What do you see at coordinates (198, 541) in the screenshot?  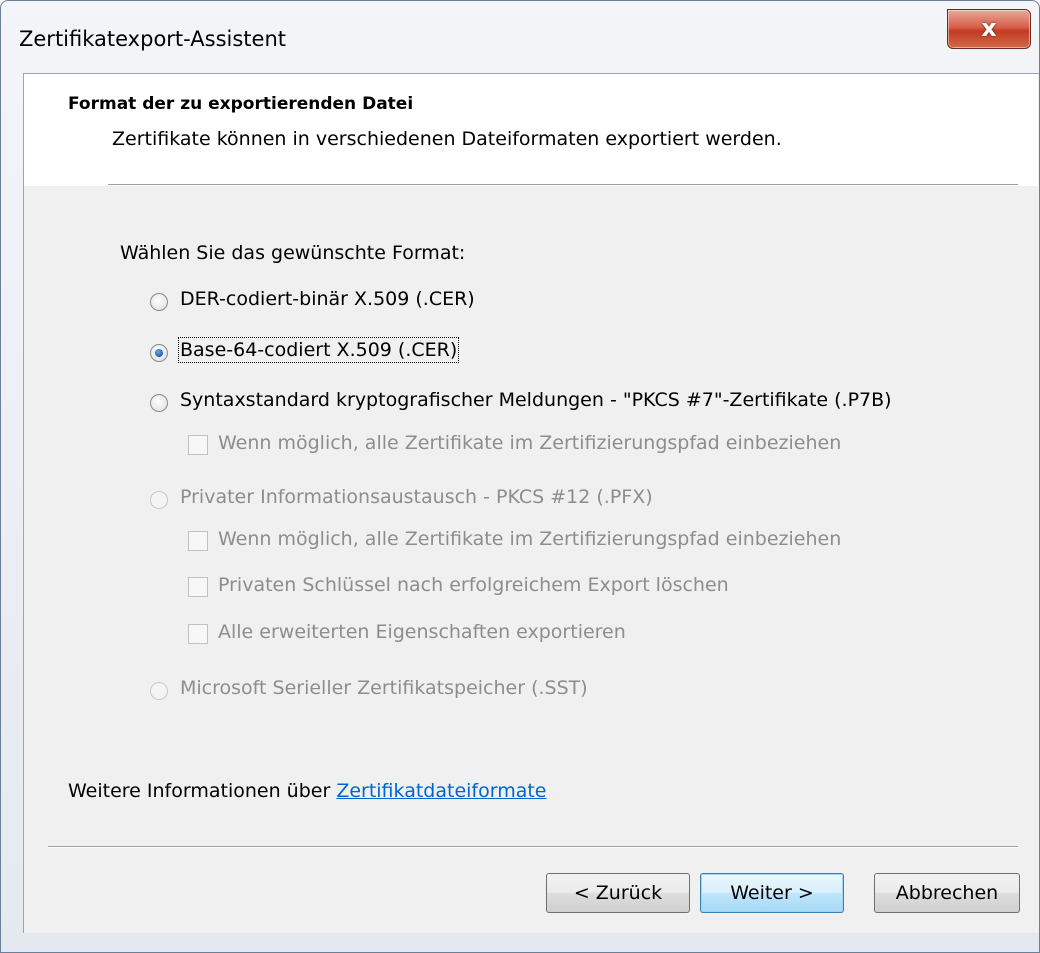 I see `checkbox-pfx-include-all` at bounding box center [198, 541].